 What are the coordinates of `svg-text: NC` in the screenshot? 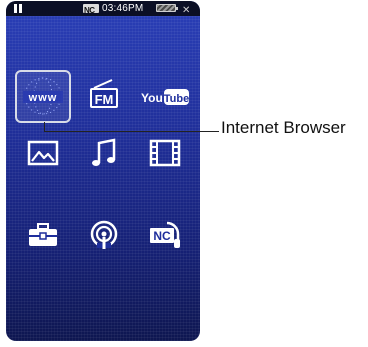 It's located at (162, 236).